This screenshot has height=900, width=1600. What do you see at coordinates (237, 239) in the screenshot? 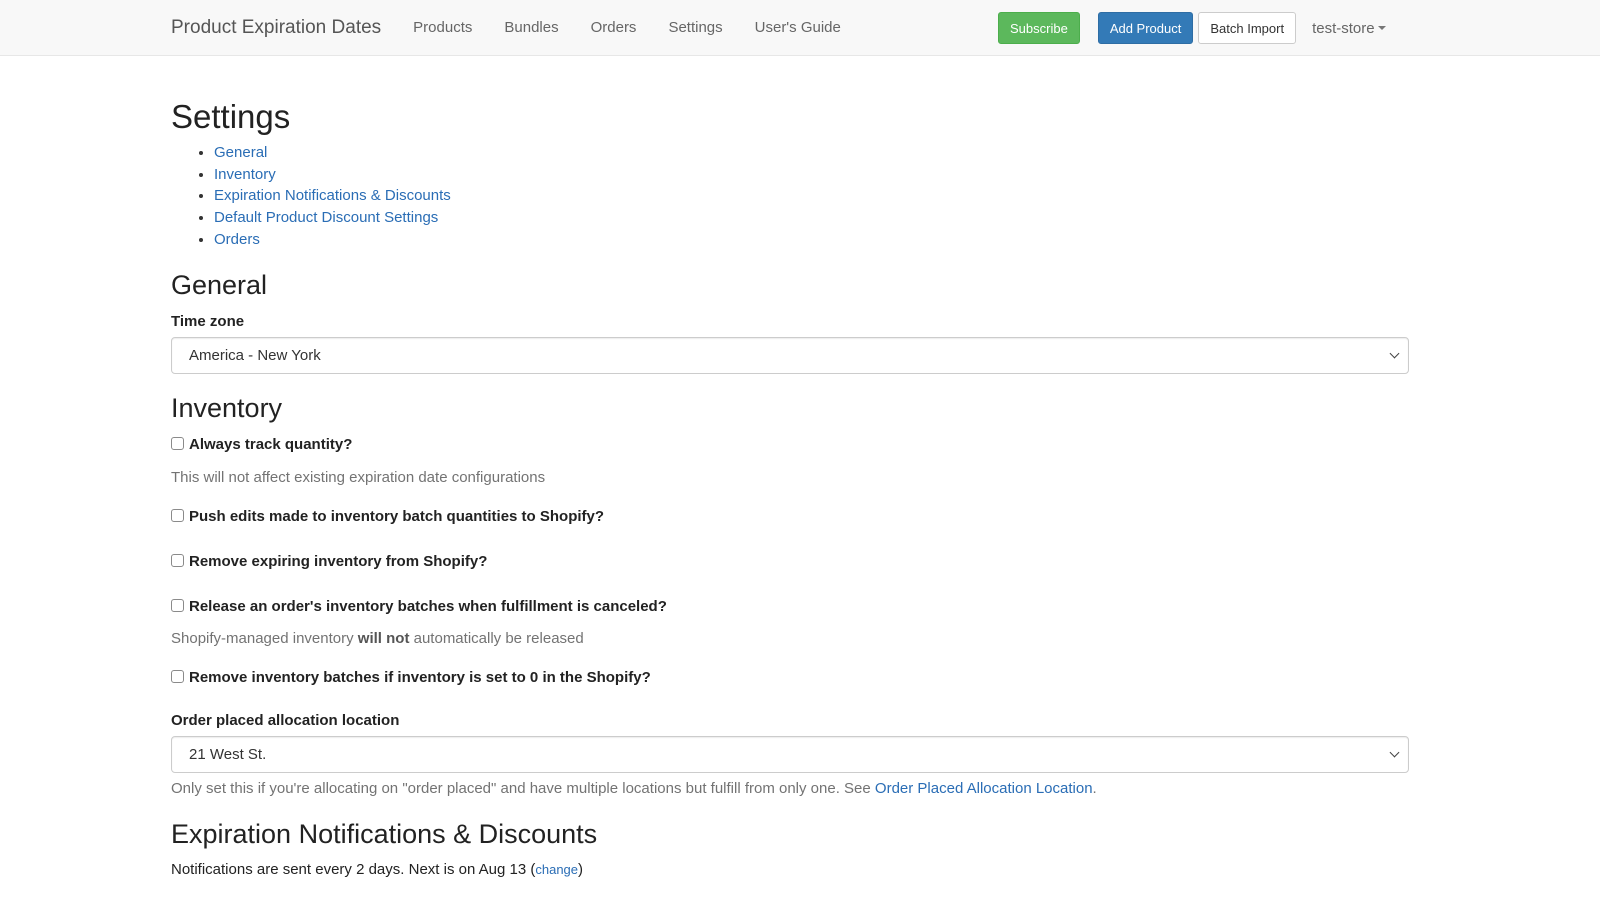
I see `toc-link-orders: Orders` at bounding box center [237, 239].